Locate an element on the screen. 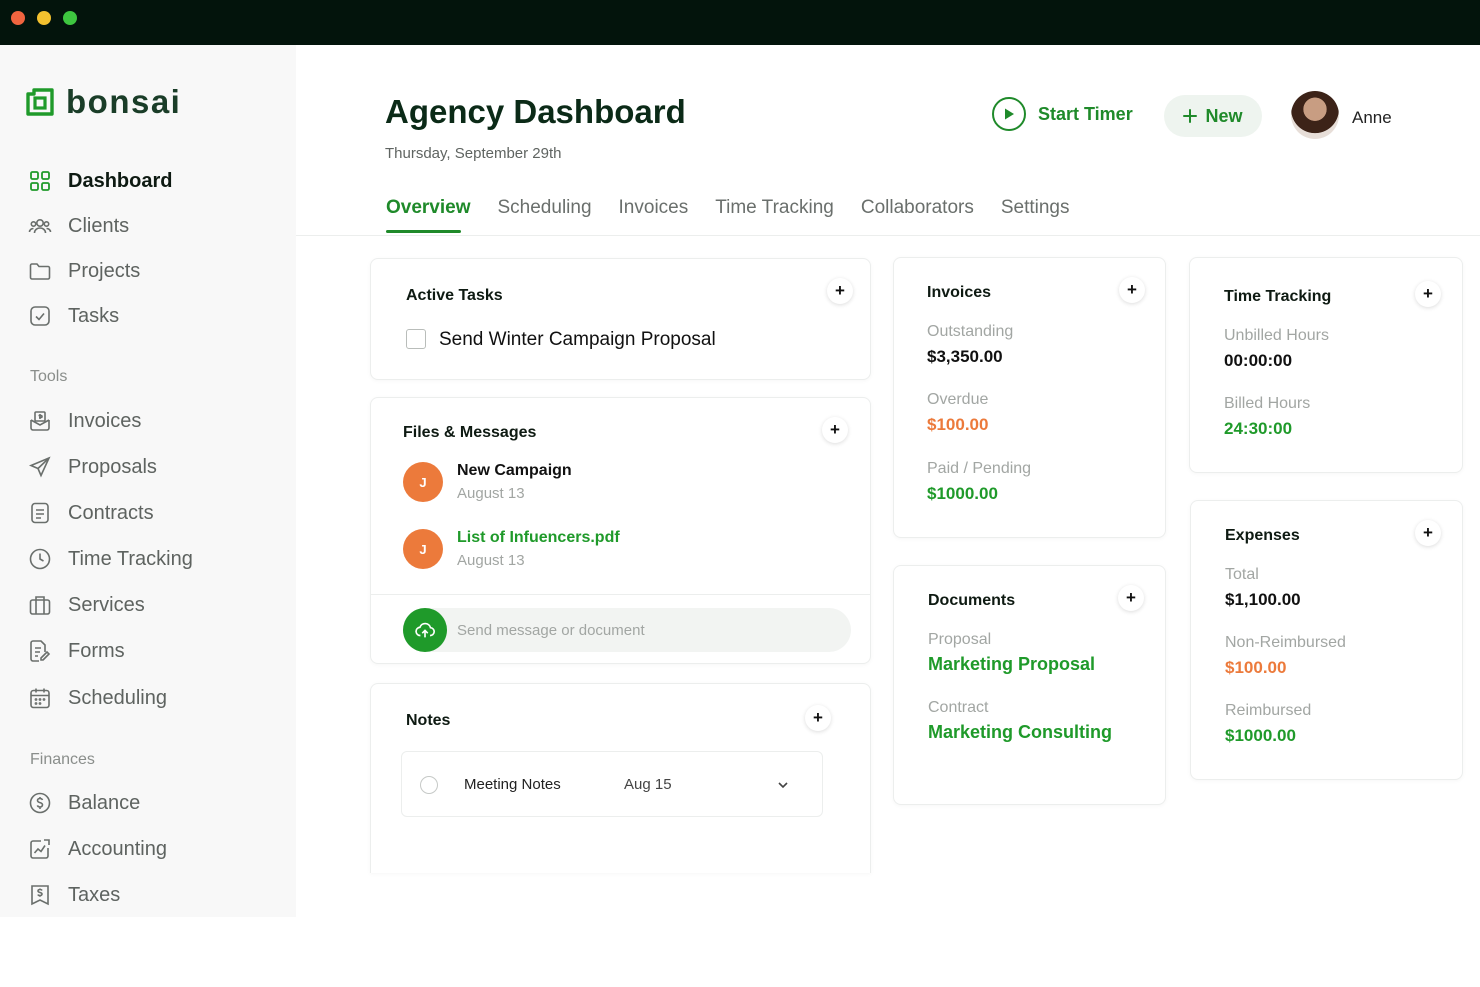 The width and height of the screenshot is (1480, 987). brand-name: bonsai is located at coordinates (124, 101).